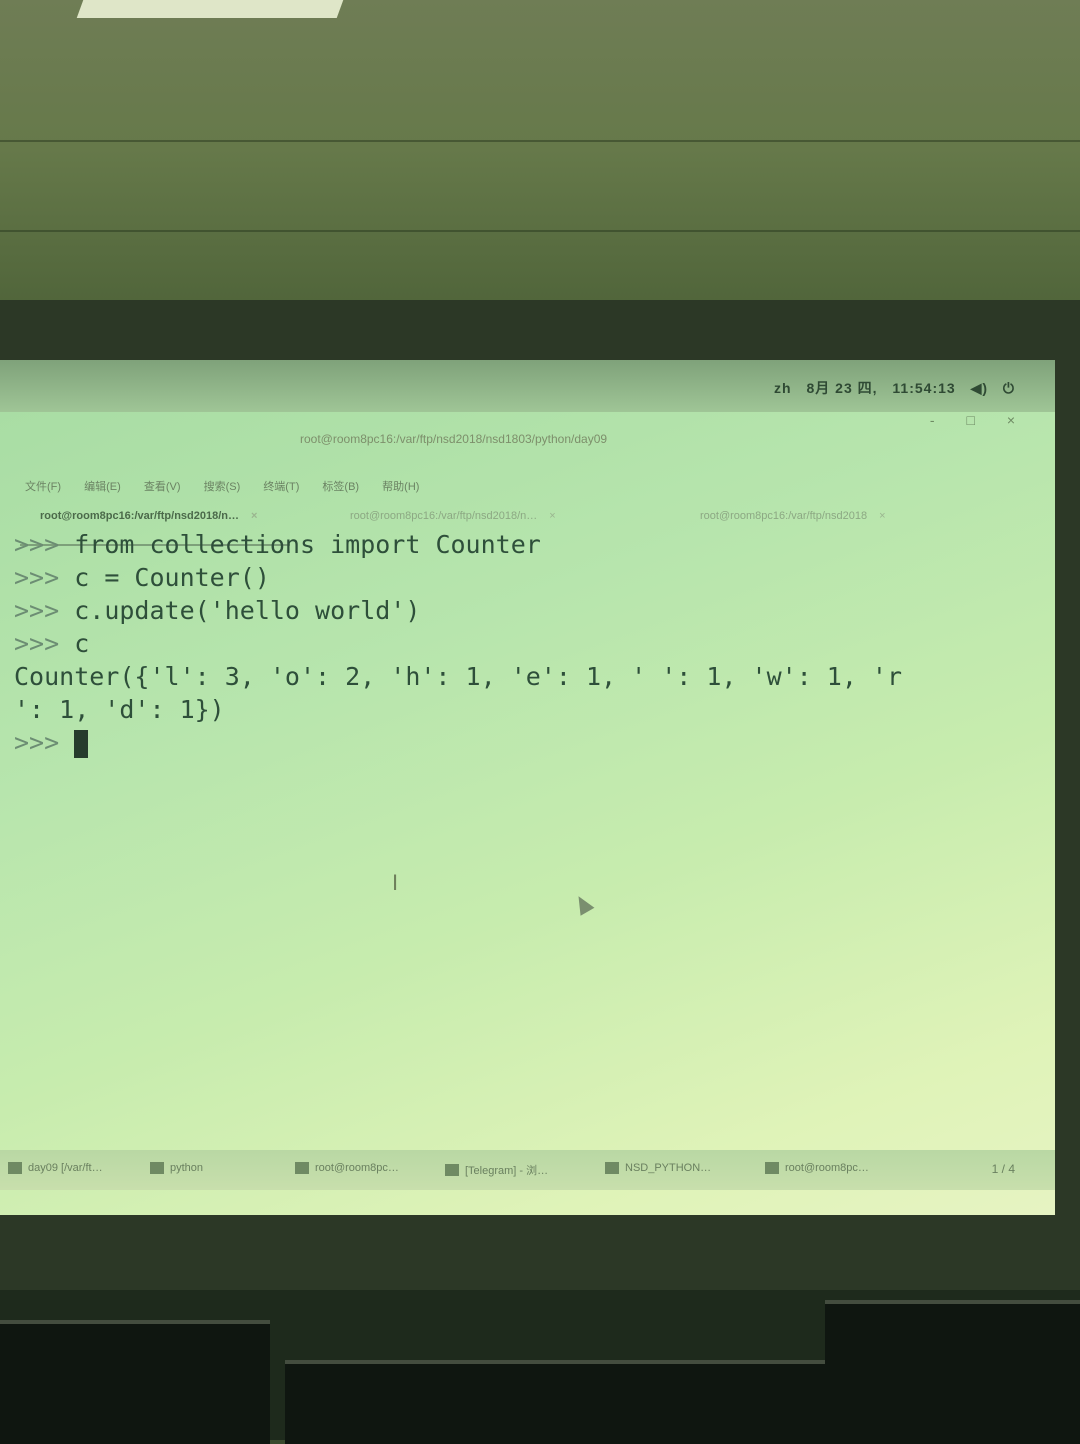  I want to click on power-icon: ⏻, so click(1009, 388).